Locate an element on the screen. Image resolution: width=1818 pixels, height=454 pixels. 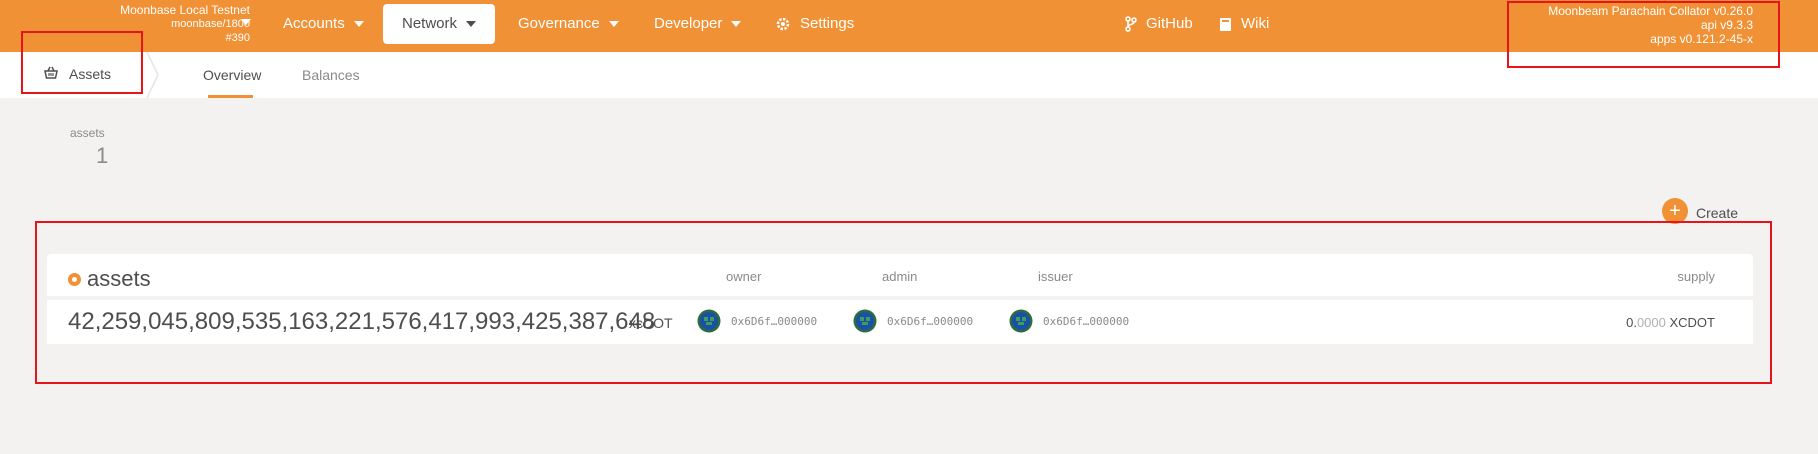
nav-developer-label: Developer is located at coordinates (688, 23).